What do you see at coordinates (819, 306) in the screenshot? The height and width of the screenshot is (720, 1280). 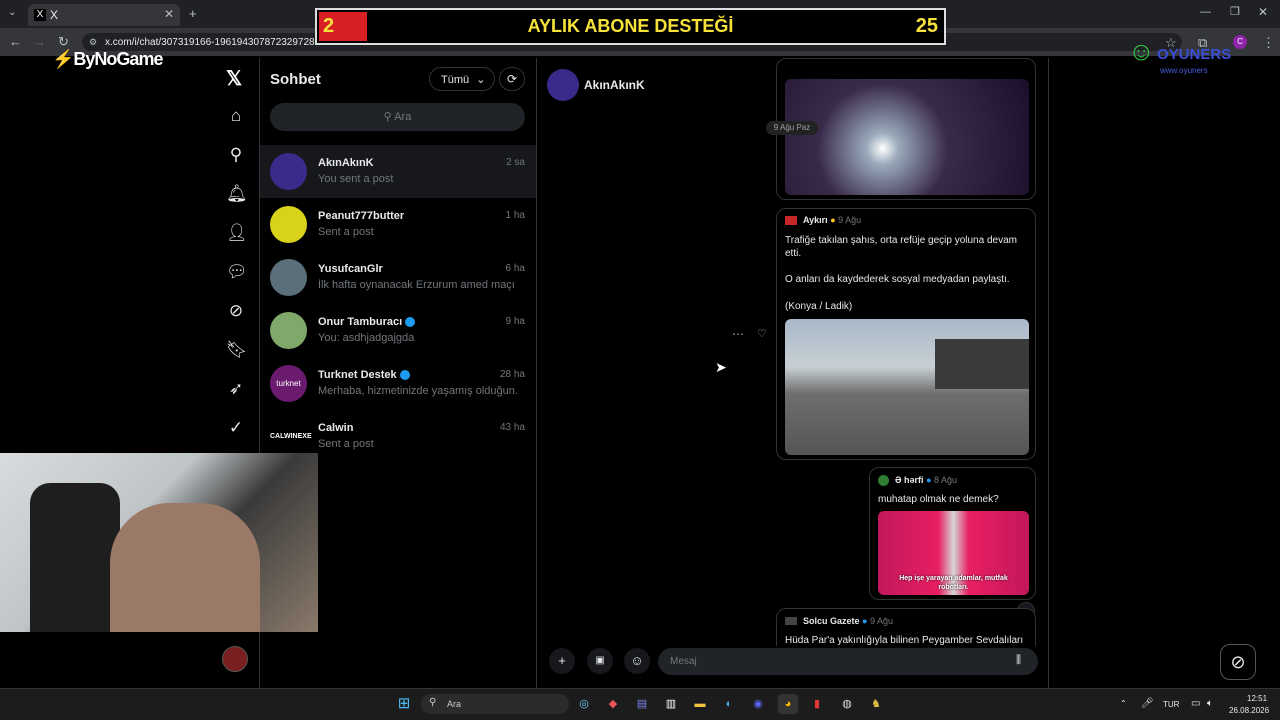 I see `post-text: (Konya / Ladik)` at bounding box center [819, 306].